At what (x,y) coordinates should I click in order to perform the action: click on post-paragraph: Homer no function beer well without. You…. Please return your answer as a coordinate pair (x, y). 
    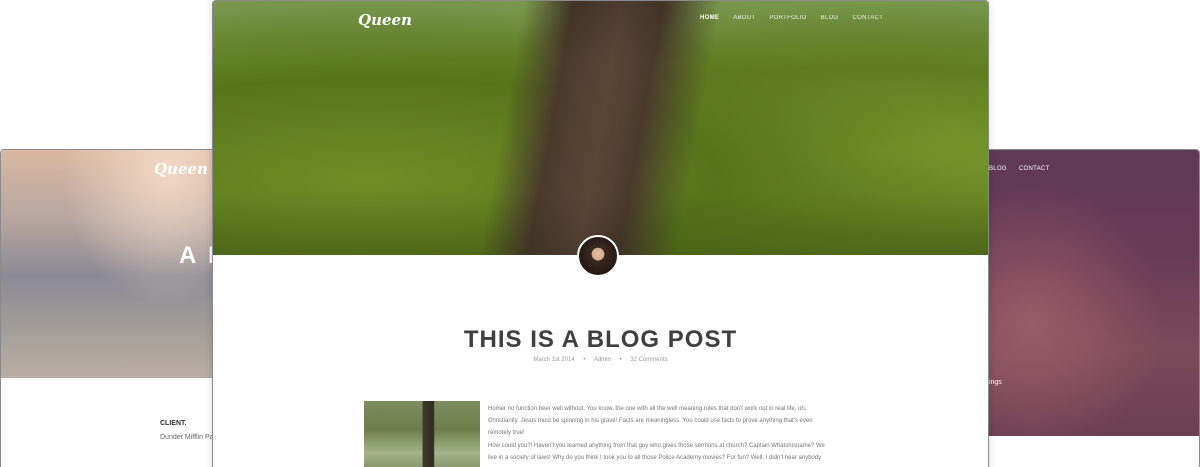
    Looking at the image, I should click on (650, 421).